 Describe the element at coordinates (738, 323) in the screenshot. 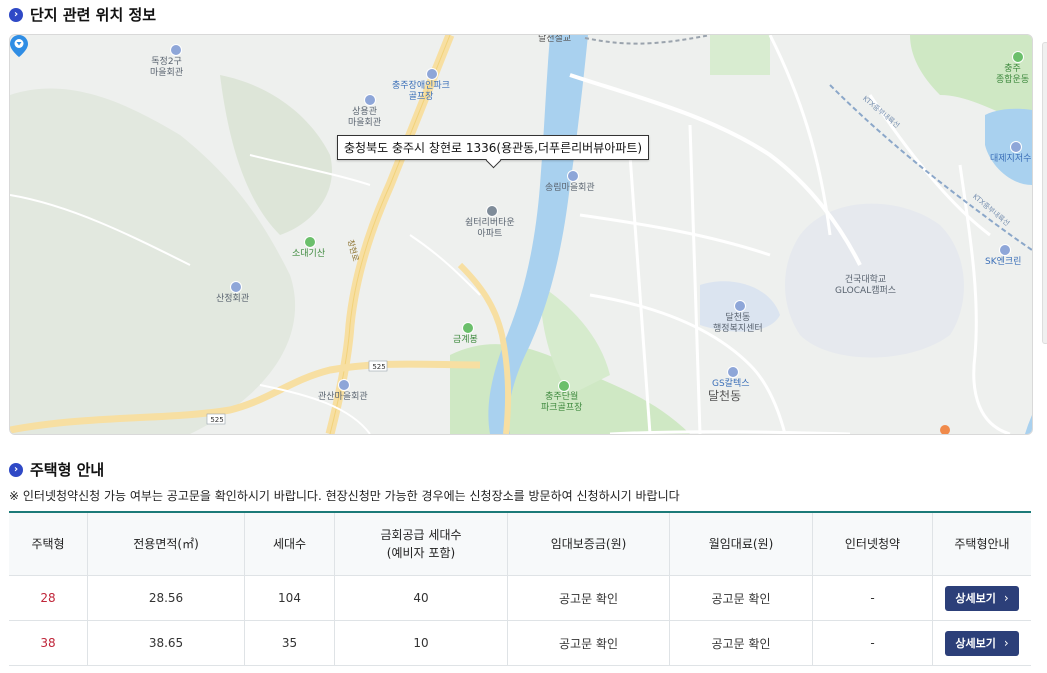

I see `map-label-dalcheon-center: 달천동 행정복지센터` at that location.